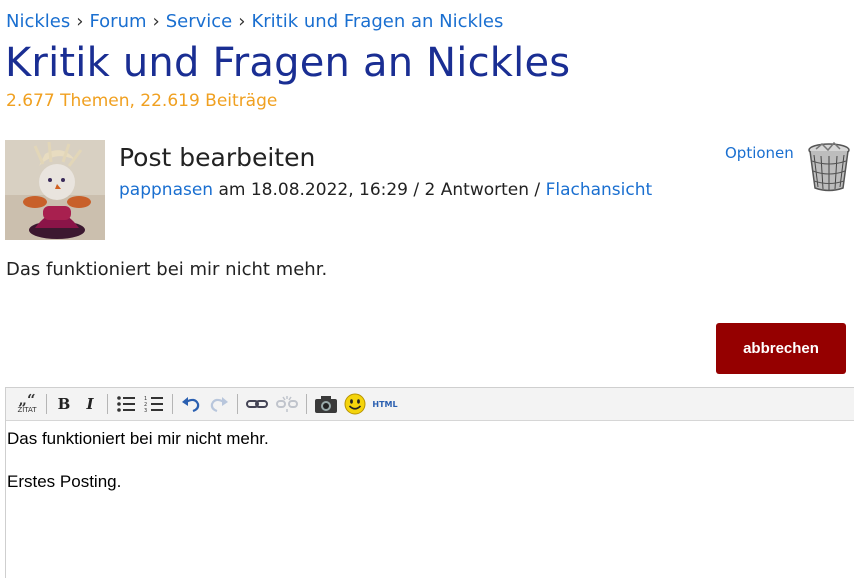 Image resolution: width=854 pixels, height=578 pixels. I want to click on post-date-answers: am 18.08.2022, 16:29 / 2 Antworten /, so click(379, 190).